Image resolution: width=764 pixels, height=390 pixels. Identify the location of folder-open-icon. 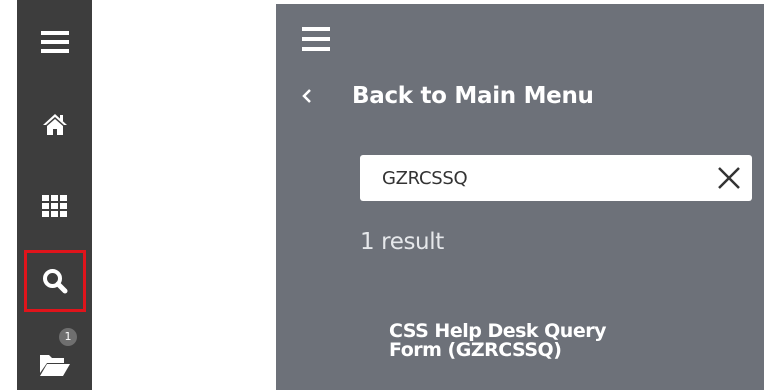
(54, 365).